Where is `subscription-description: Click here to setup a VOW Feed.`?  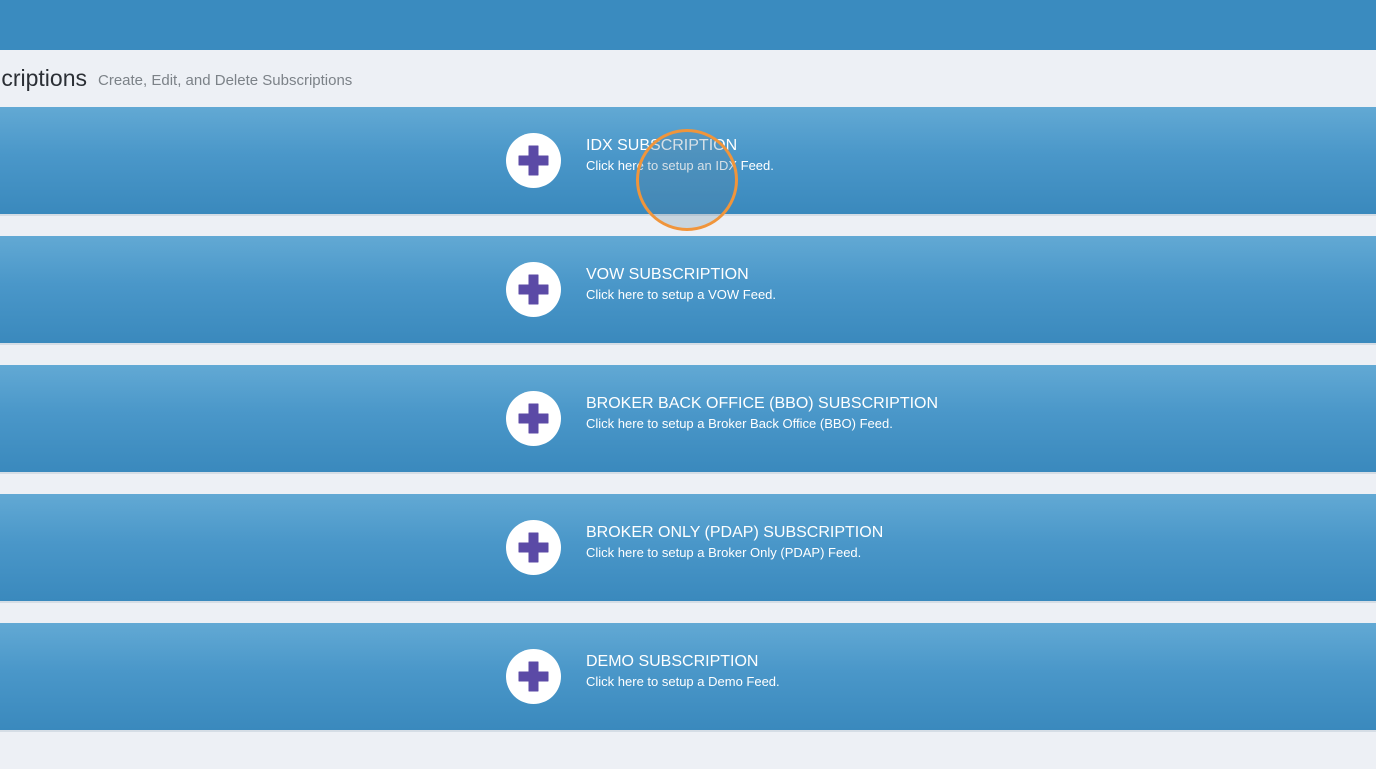
subscription-description: Click here to setup a VOW Feed. is located at coordinates (681, 294).